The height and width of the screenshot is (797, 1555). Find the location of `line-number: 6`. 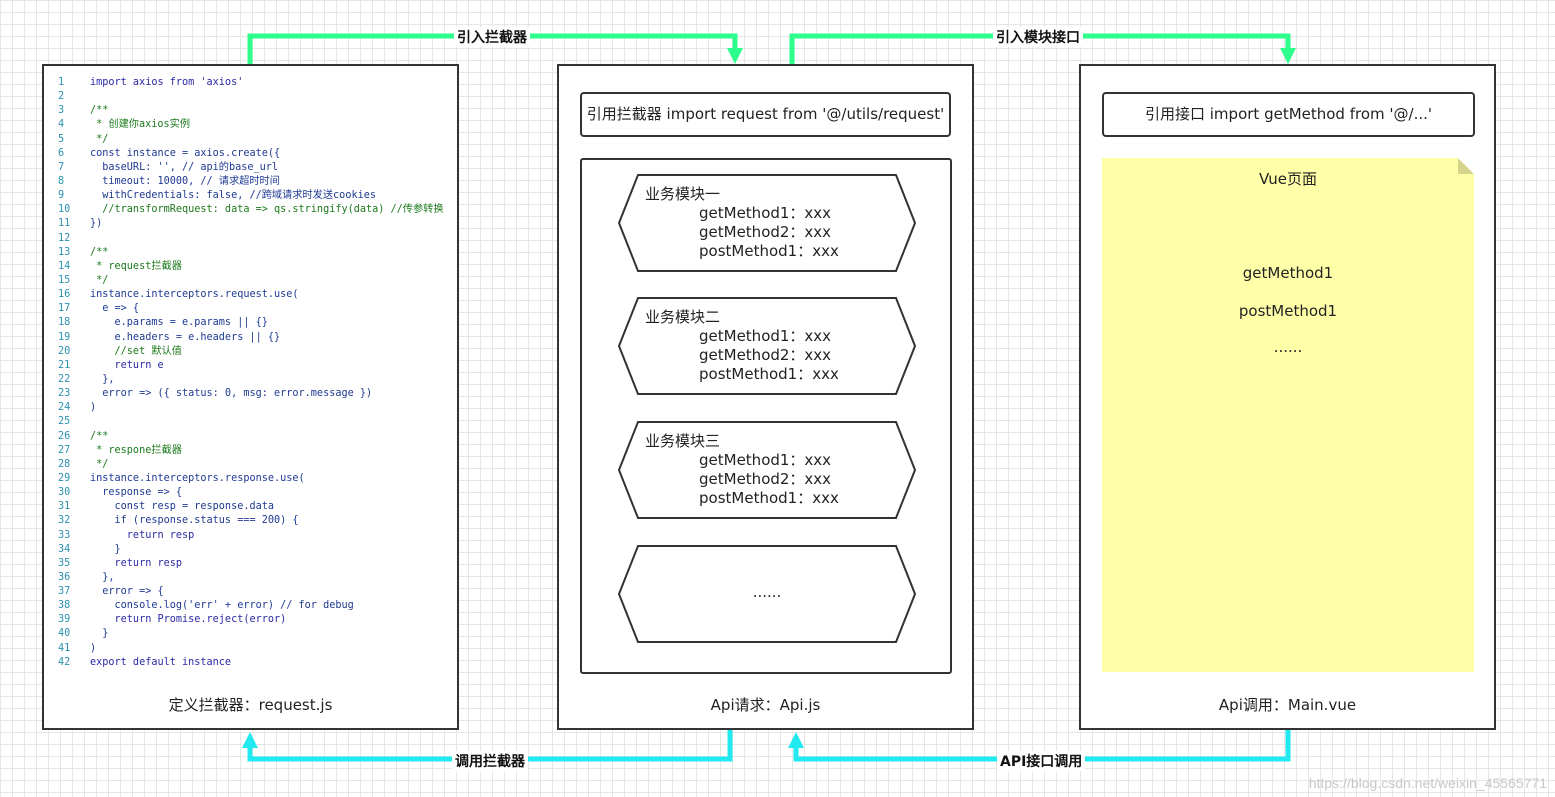

line-number: 6 is located at coordinates (61, 153).